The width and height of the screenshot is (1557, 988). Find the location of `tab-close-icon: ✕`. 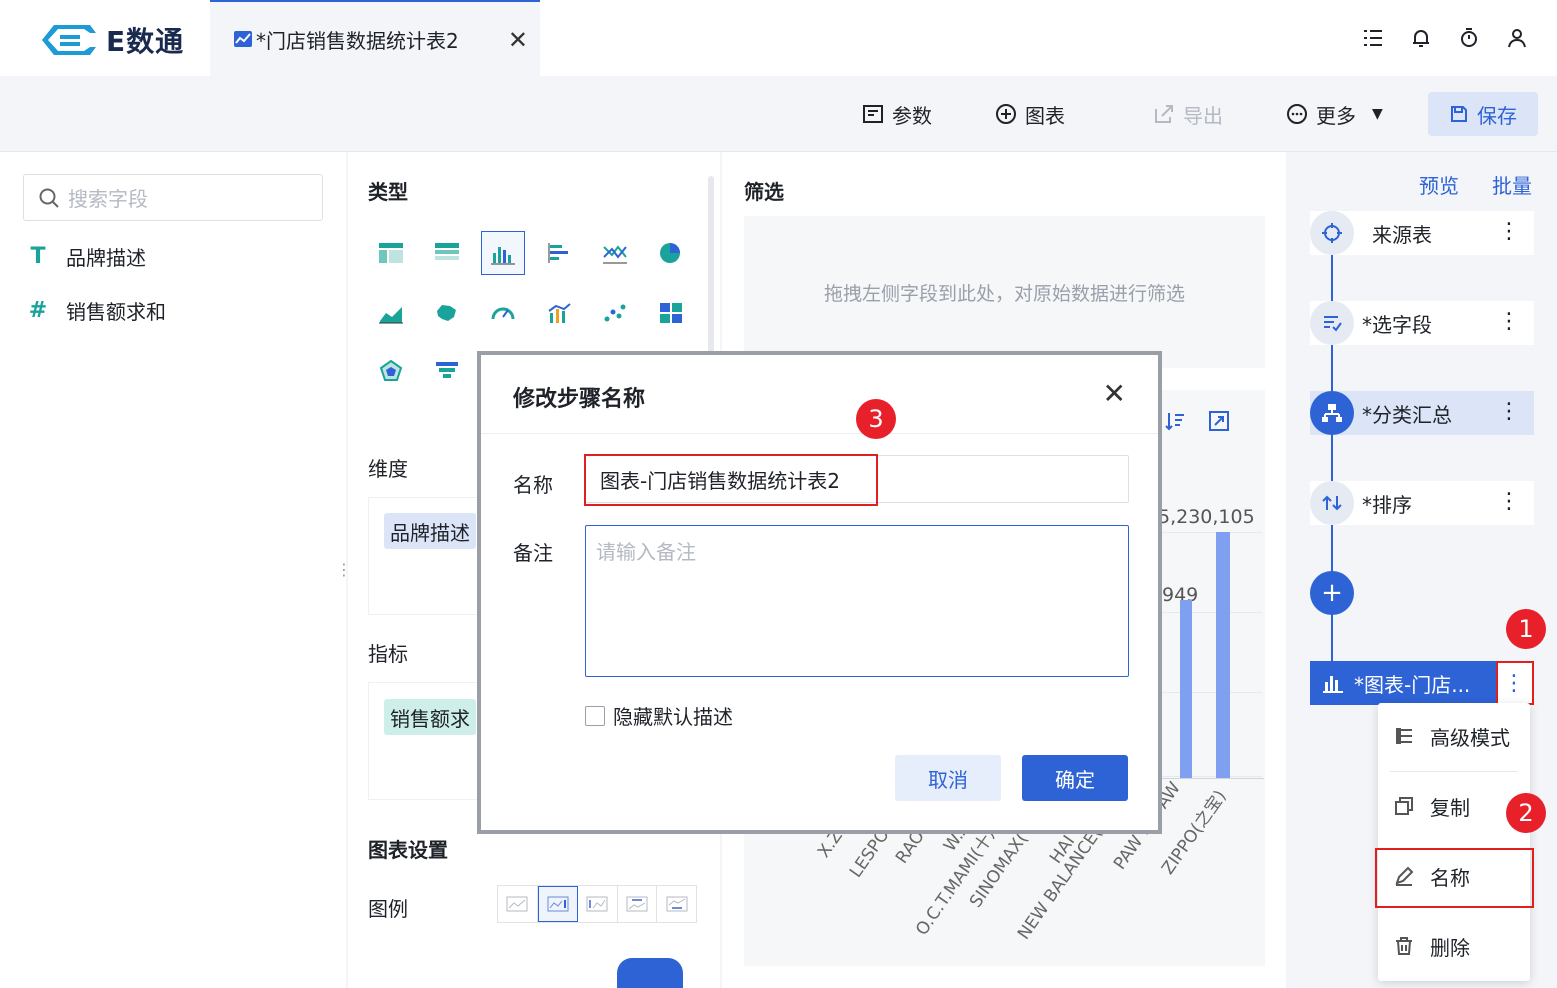

tab-close-icon: ✕ is located at coordinates (518, 40).